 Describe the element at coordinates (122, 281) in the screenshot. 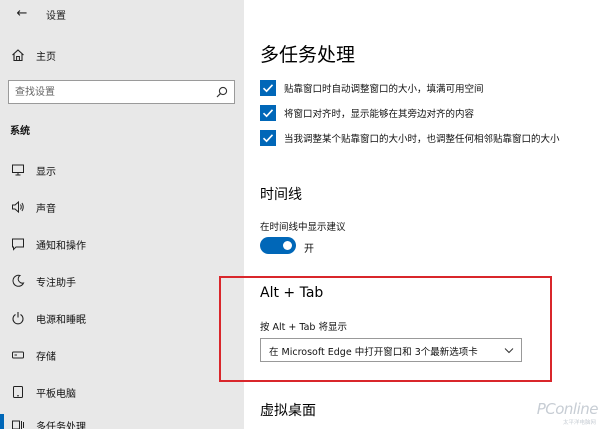

I see `sidebar-item-focus-assist: 专注助手` at that location.